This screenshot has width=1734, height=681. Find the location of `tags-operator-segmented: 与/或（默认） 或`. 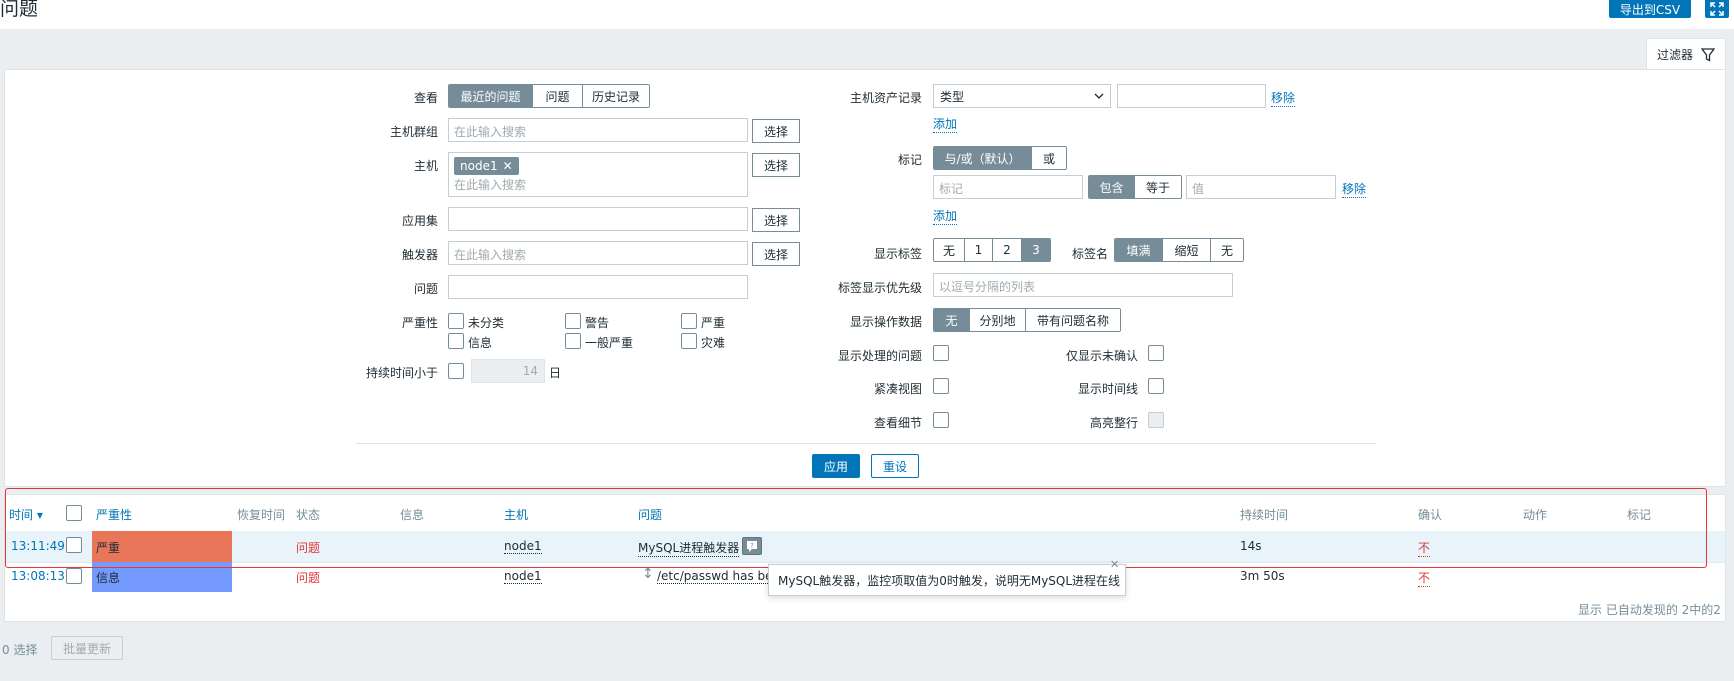

tags-operator-segmented: 与/或（默认） 或 is located at coordinates (1000, 158).